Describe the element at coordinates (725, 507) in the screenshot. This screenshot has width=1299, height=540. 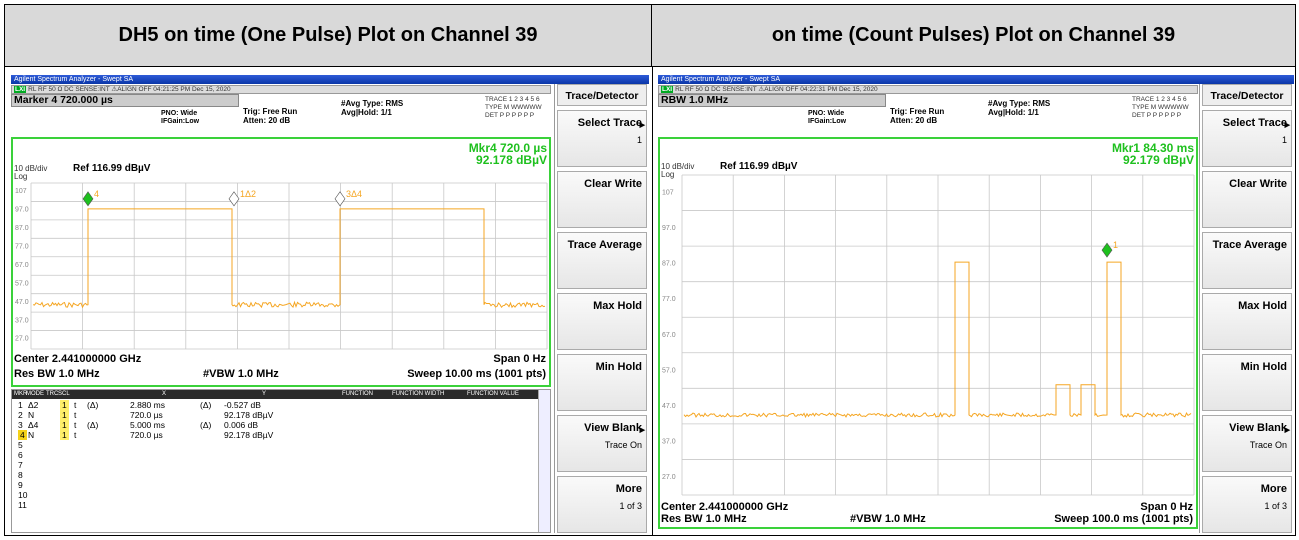
I see `center-frequency: Center 2.441000000 GHz` at that location.